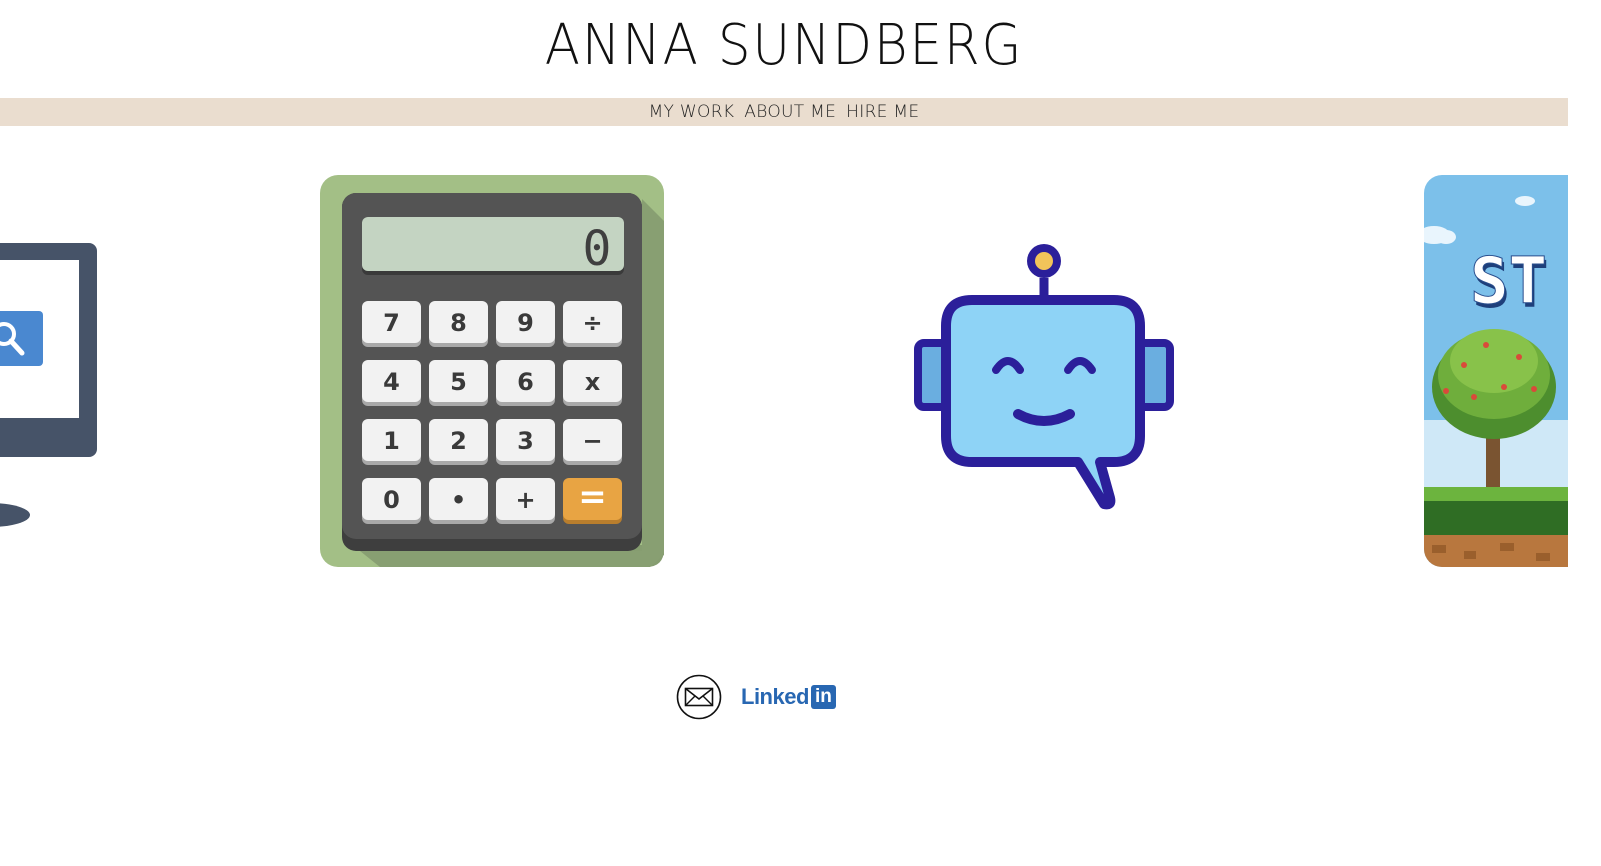 The height and width of the screenshot is (866, 1601). I want to click on calculator-key: x, so click(592, 383).